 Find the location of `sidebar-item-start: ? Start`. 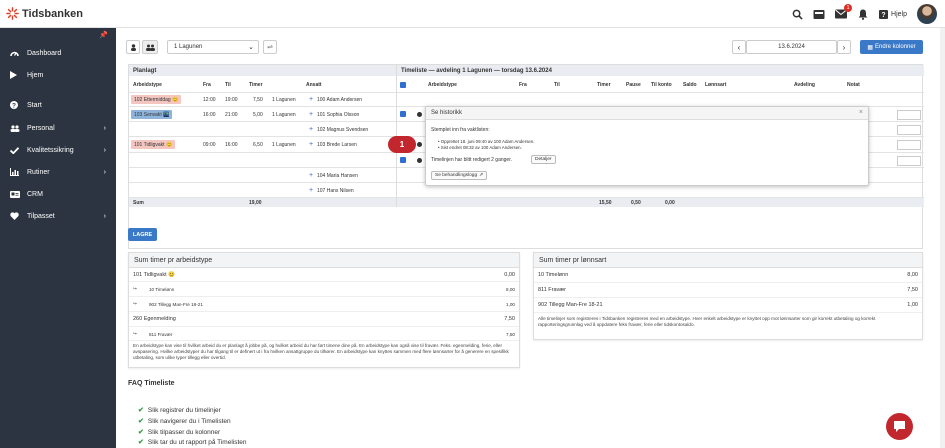

sidebar-item-start: ? Start is located at coordinates (58, 105).